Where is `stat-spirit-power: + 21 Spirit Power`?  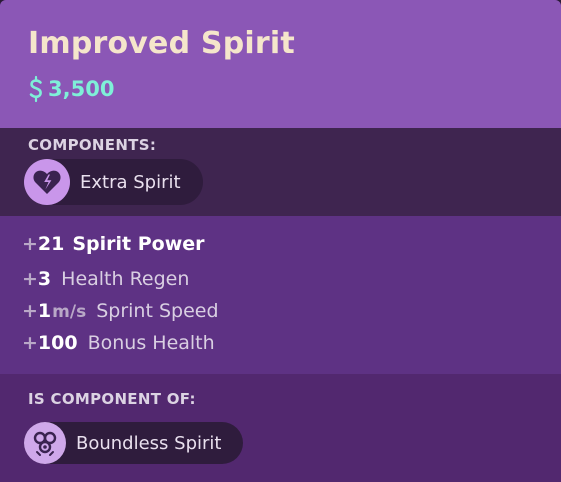 stat-spirit-power: + 21 Spirit Power is located at coordinates (113, 244).